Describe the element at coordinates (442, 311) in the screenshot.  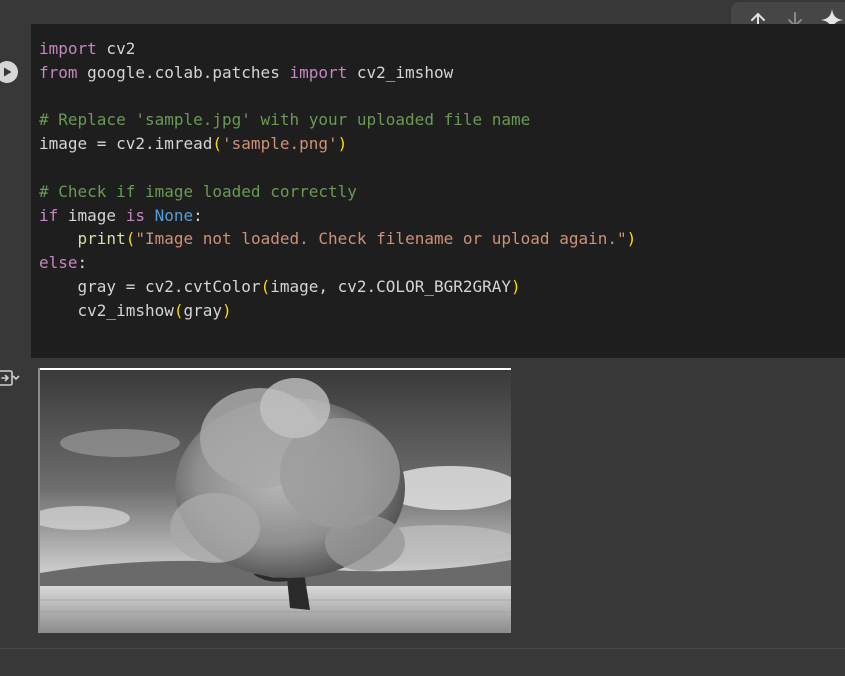
I see `code-line: cv2_imshow(gray)` at that location.